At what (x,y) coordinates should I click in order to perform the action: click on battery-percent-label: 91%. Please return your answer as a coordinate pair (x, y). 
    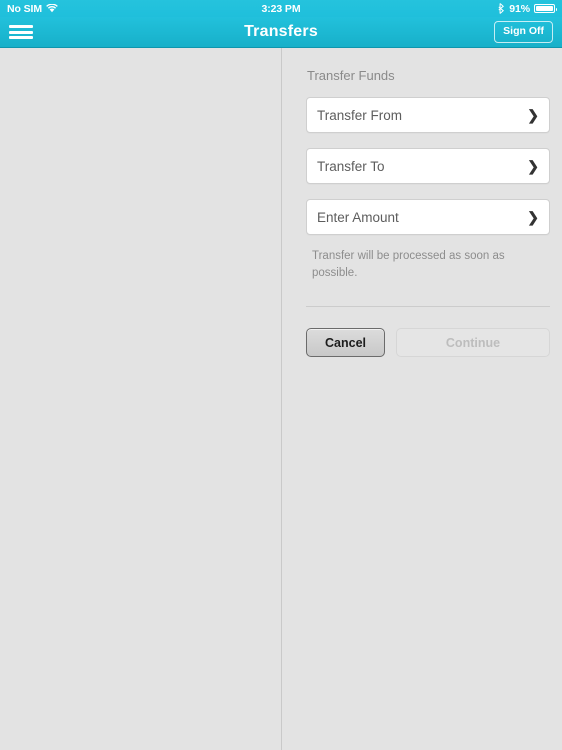
    Looking at the image, I should click on (519, 8).